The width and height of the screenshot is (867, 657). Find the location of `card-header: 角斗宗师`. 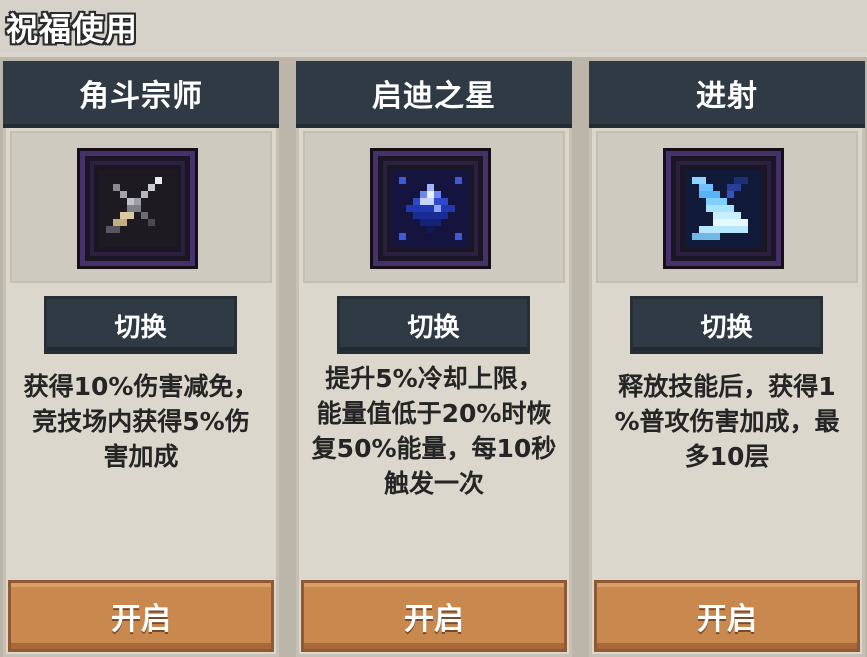

card-header: 角斗宗师 is located at coordinates (141, 94).